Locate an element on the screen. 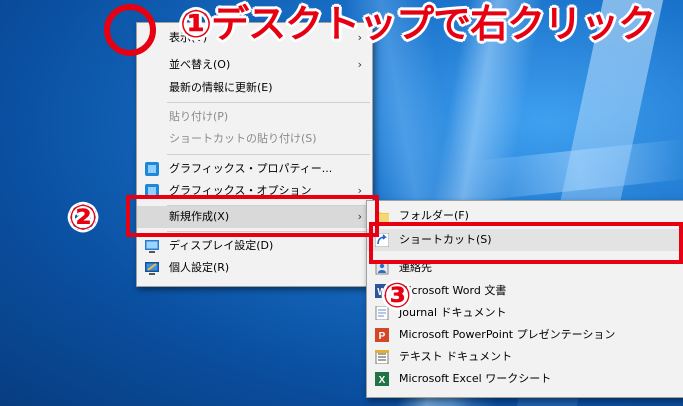 This screenshot has width=683, height=406. chevron-right-icon: › is located at coordinates (359, 64).